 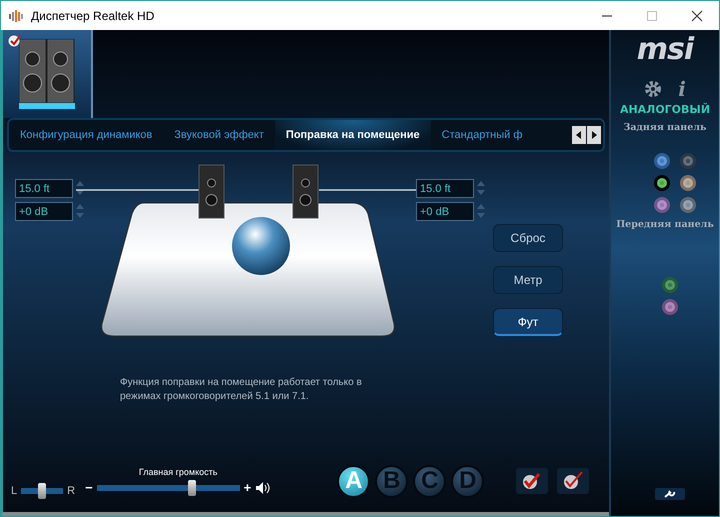 I want to click on app-icon, so click(x=17, y=15).